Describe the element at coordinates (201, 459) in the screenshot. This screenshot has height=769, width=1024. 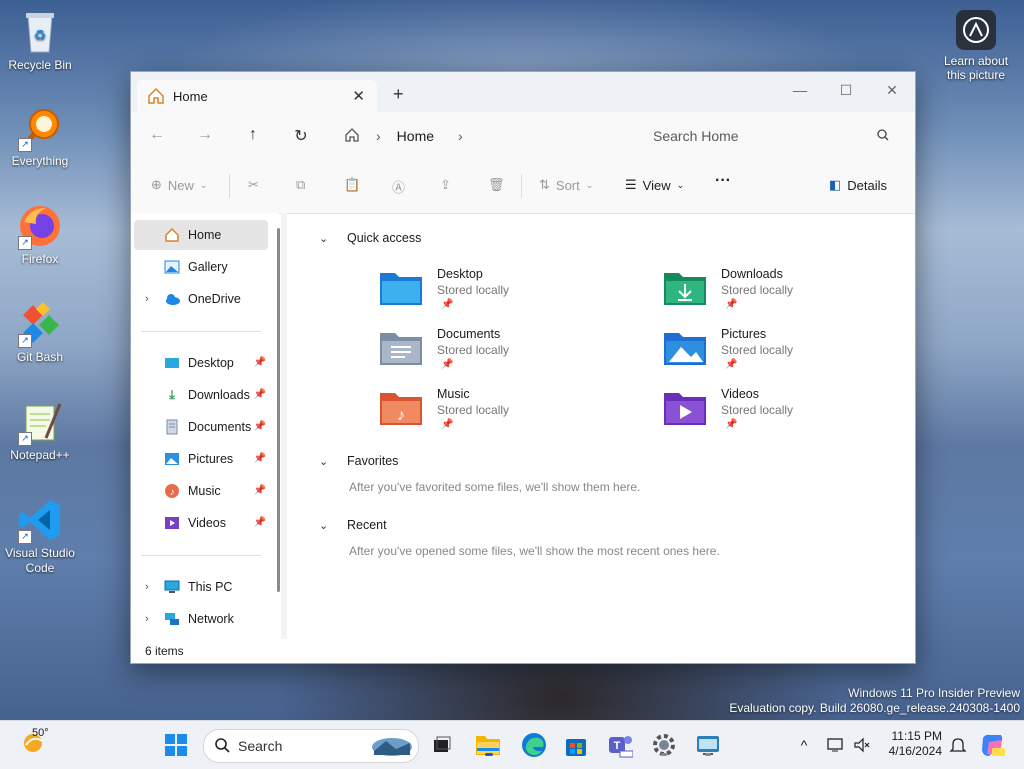
I see `sidebar-item-pictures: Pictures 📌` at that location.